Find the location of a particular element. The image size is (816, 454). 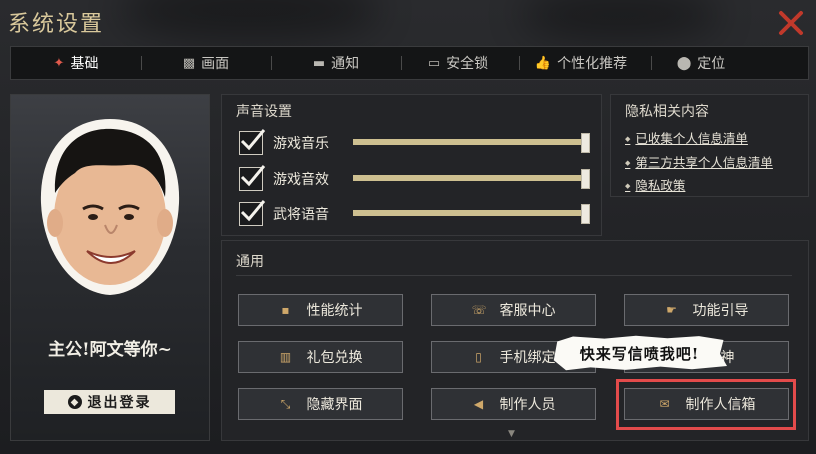

logout-button: ◆ 退出登录 is located at coordinates (109, 402).